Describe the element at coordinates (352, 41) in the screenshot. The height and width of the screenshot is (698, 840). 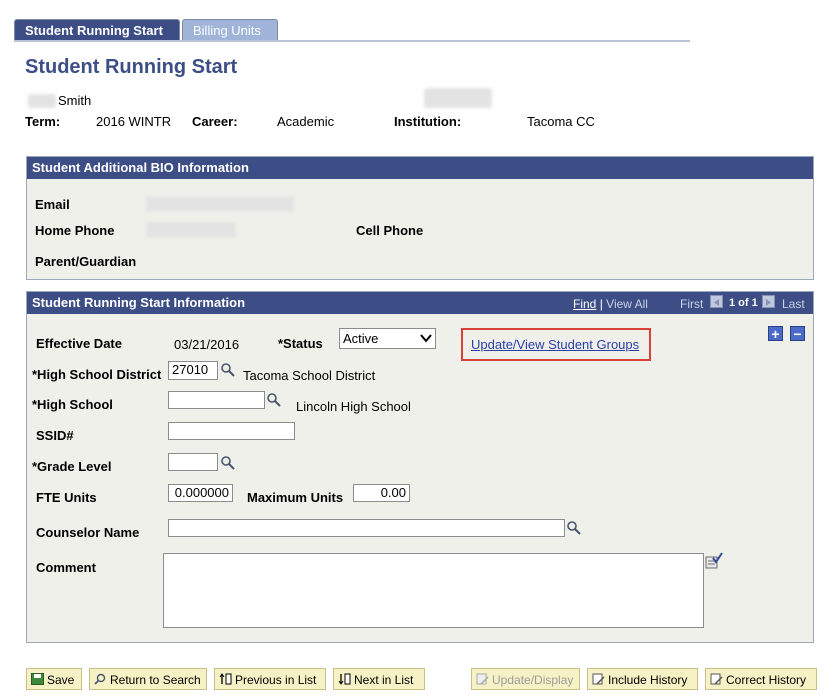
I see `tab-divider` at that location.